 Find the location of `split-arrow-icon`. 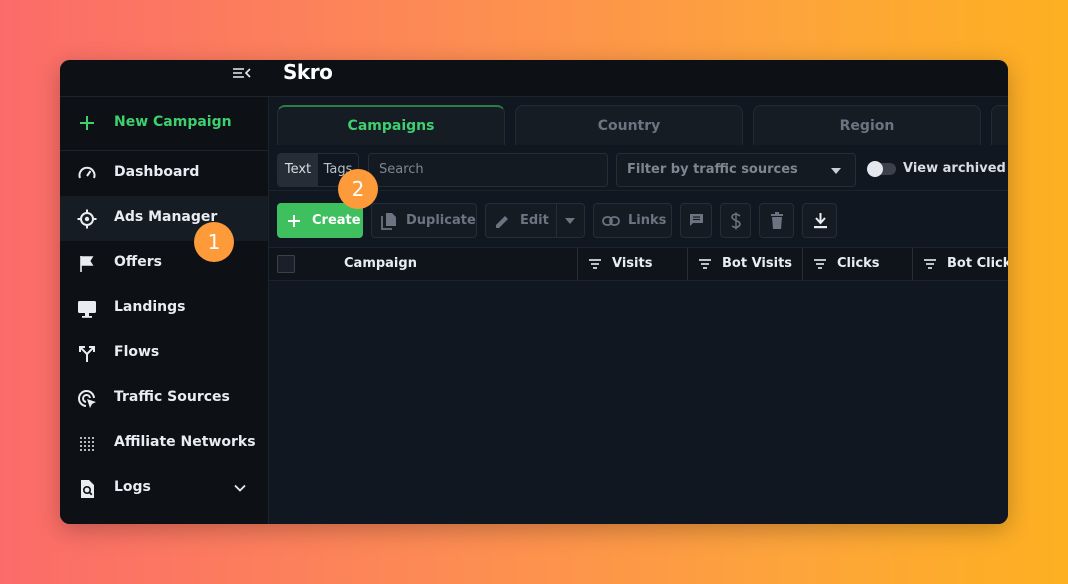

split-arrow-icon is located at coordinates (87, 354).